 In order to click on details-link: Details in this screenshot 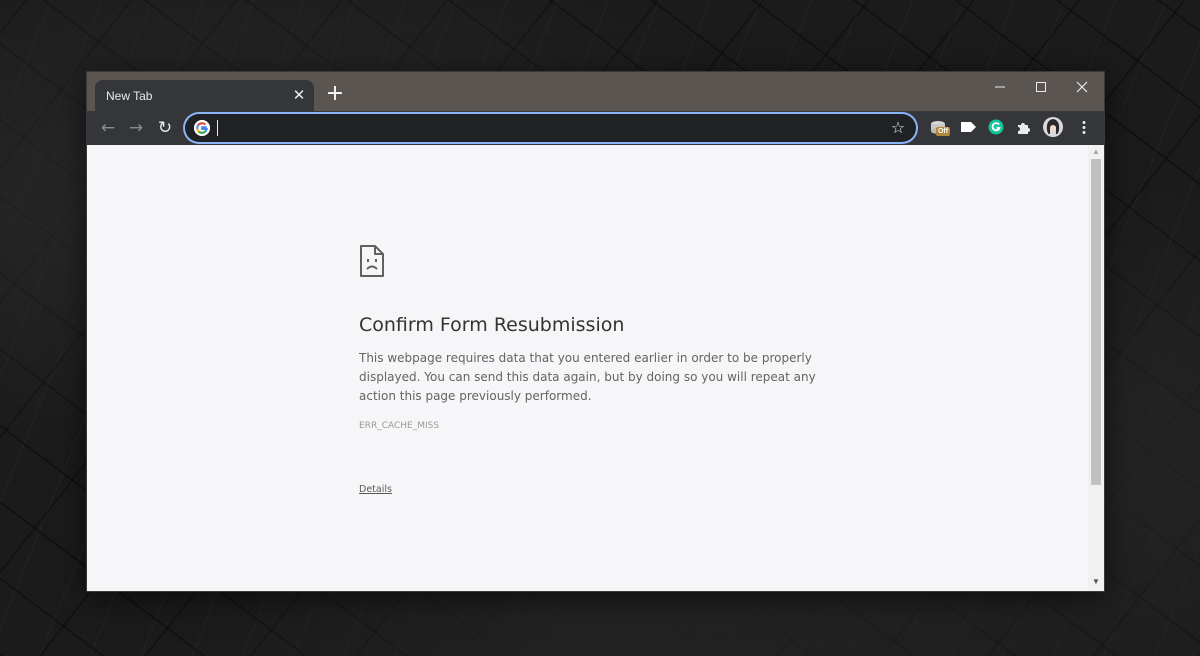, I will do `click(375, 489)`.